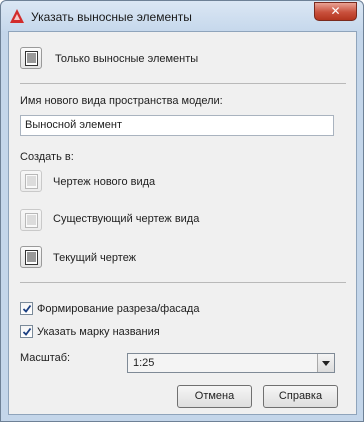 The width and height of the screenshot is (364, 422). What do you see at coordinates (45, 358) in the screenshot?
I see `scale-label: Масштаб:` at bounding box center [45, 358].